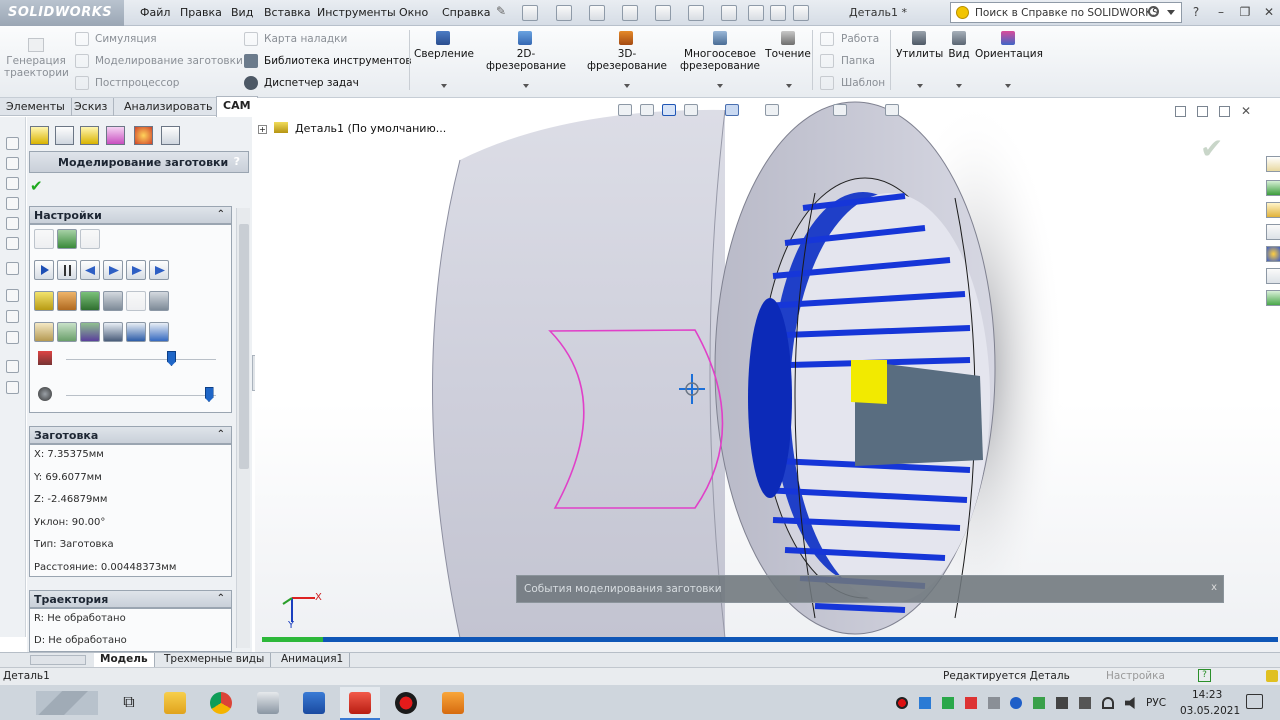  Describe the element at coordinates (12, 223) in the screenshot. I see `cam-feature-tree-icon` at that location.